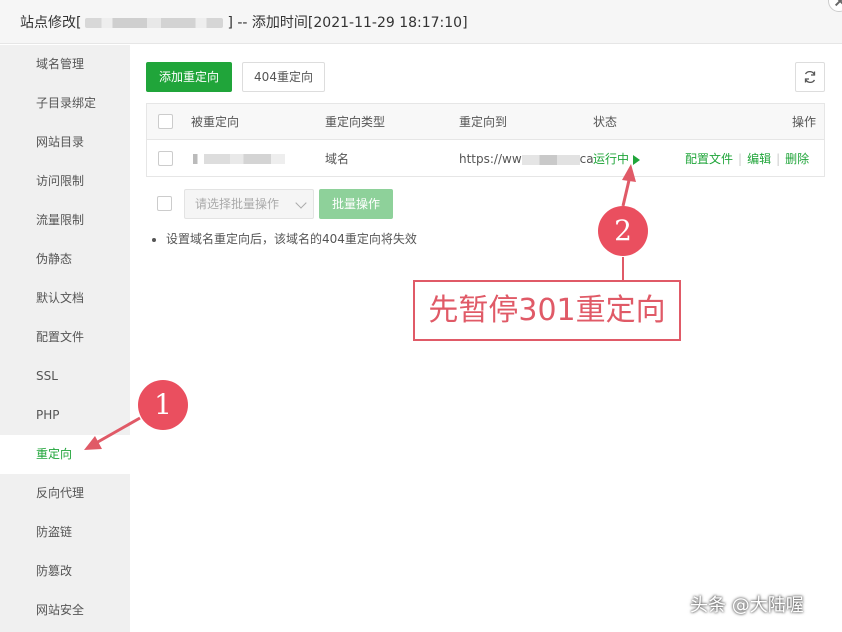 This screenshot has height=632, width=842. I want to click on step-2-badge: 2, so click(623, 231).